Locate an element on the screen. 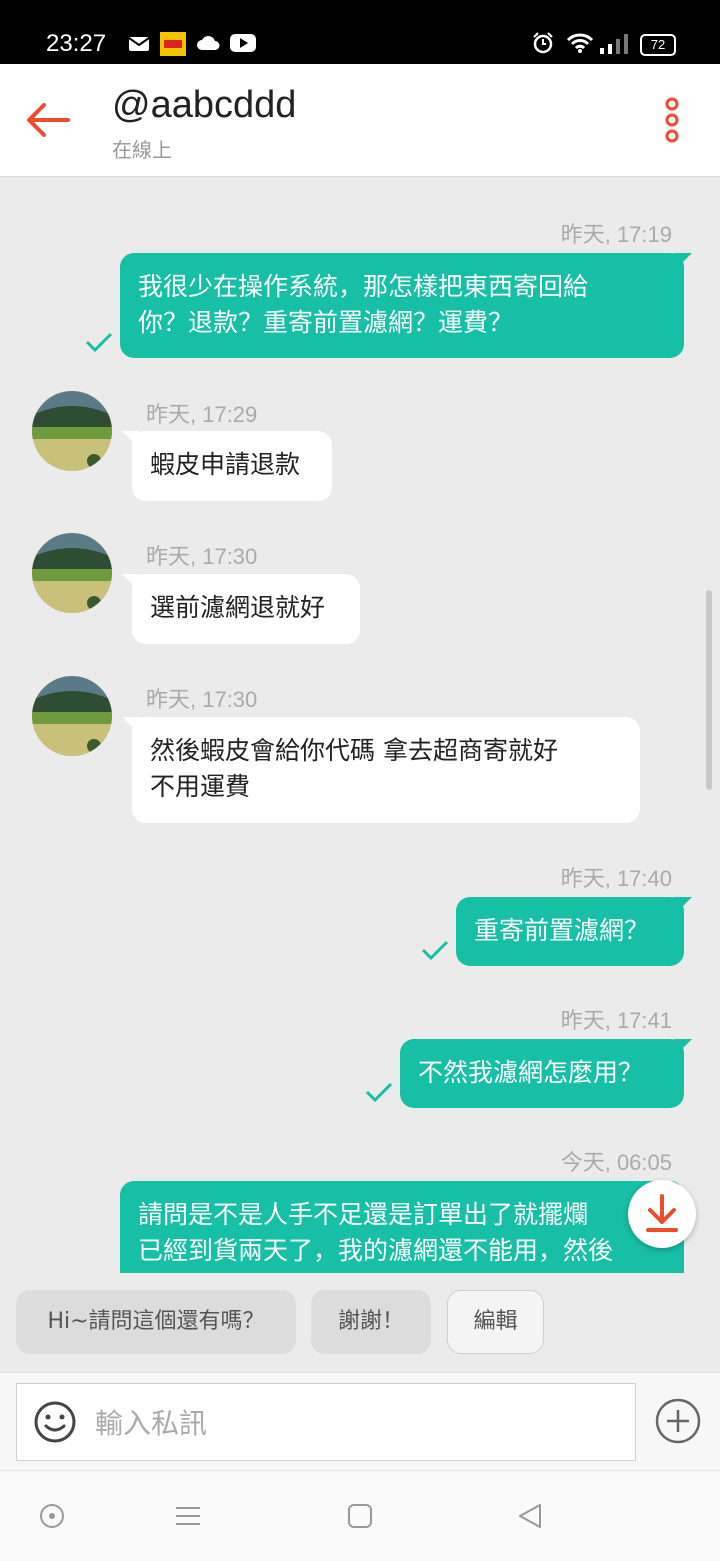 The height and width of the screenshot is (1561, 720). incoming-message: 然後蝦皮會給你代碼 拿去超商寄就好 不用運費 is located at coordinates (381, 770).